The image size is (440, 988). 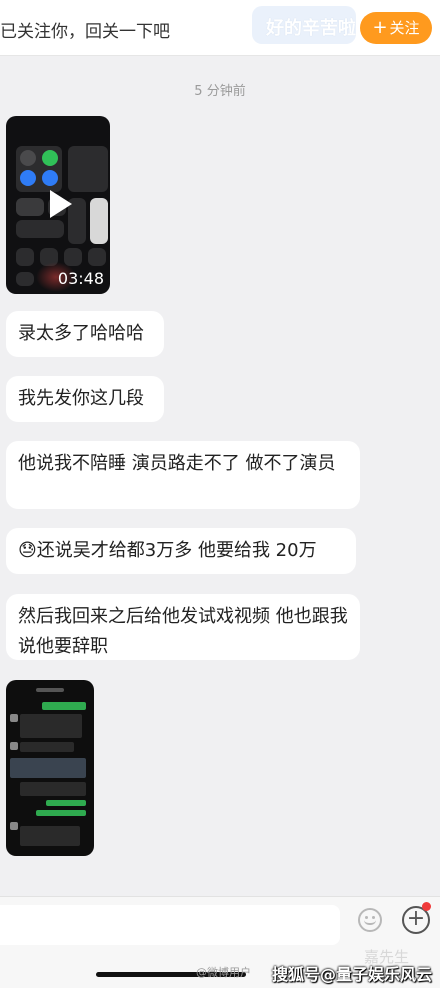 I want to click on video-message: 03:48, so click(x=58, y=205).